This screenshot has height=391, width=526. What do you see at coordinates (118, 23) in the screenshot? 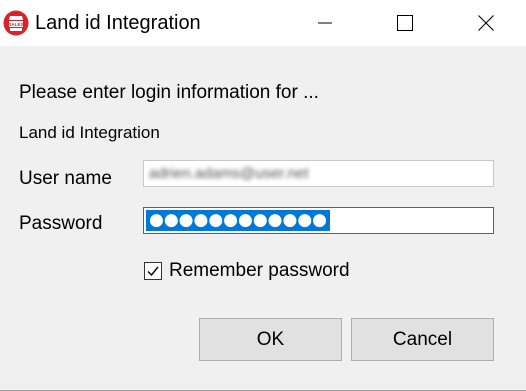
I see `window-title: Land id Integration` at bounding box center [118, 23].